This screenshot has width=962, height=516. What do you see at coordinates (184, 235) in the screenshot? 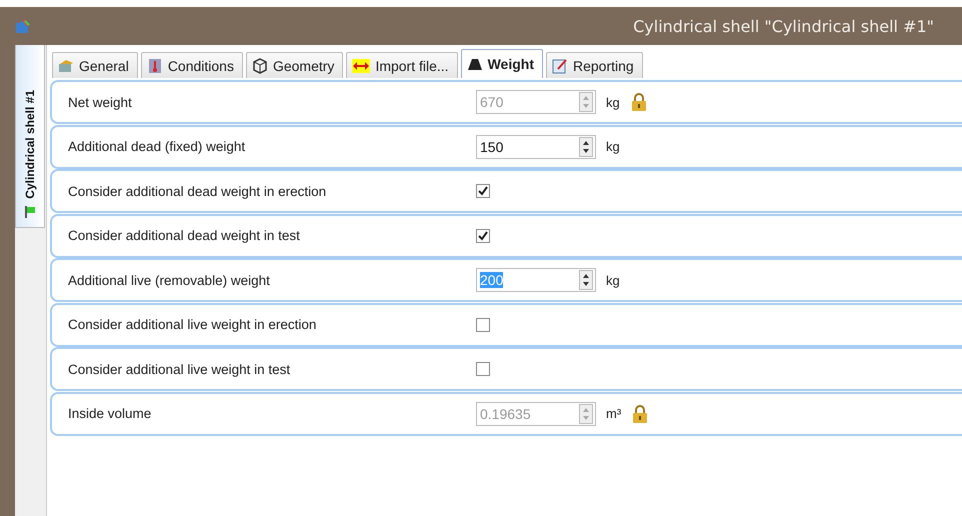
I see `property-label: Consider additional dead weight in test` at bounding box center [184, 235].